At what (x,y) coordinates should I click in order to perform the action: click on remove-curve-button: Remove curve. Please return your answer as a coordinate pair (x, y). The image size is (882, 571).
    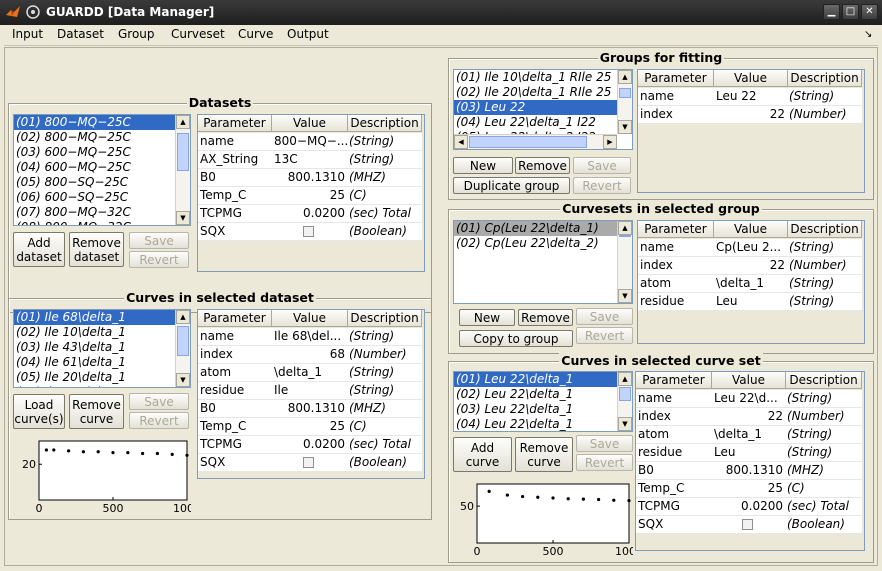
    Looking at the image, I should click on (96, 411).